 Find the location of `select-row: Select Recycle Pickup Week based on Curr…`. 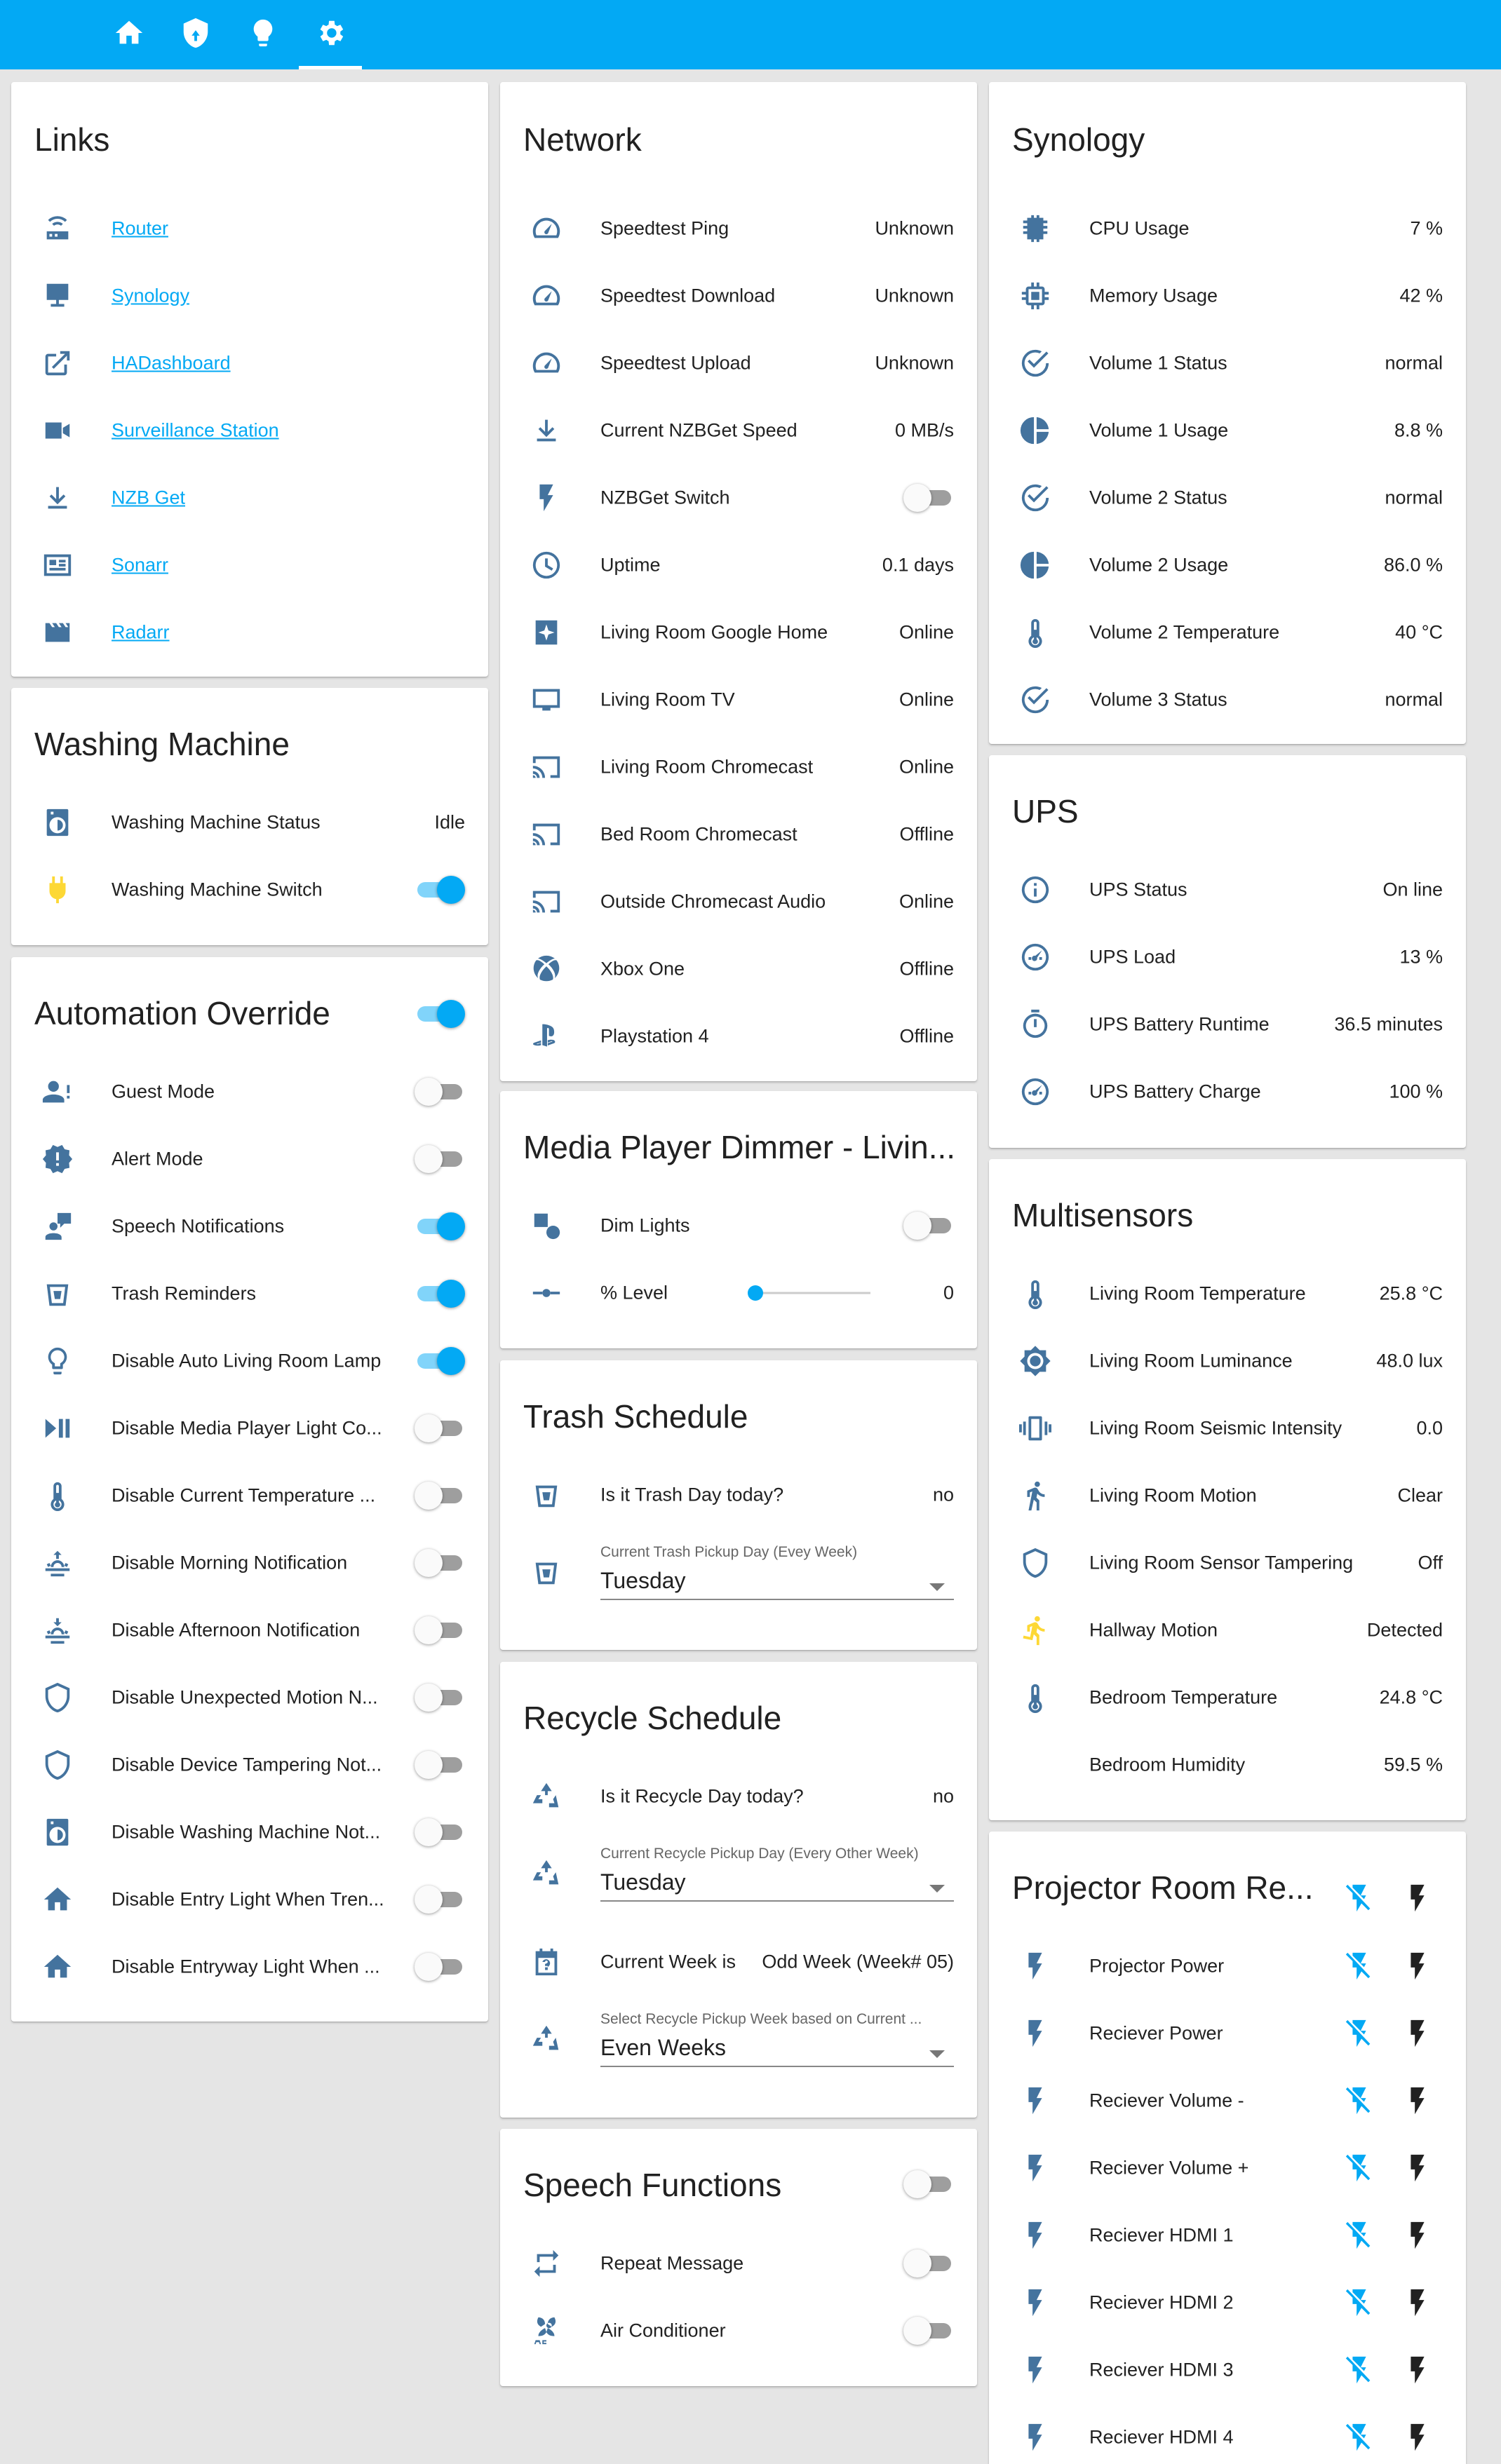

select-row: Select Recycle Pickup Week based on Curr… is located at coordinates (738, 2041).